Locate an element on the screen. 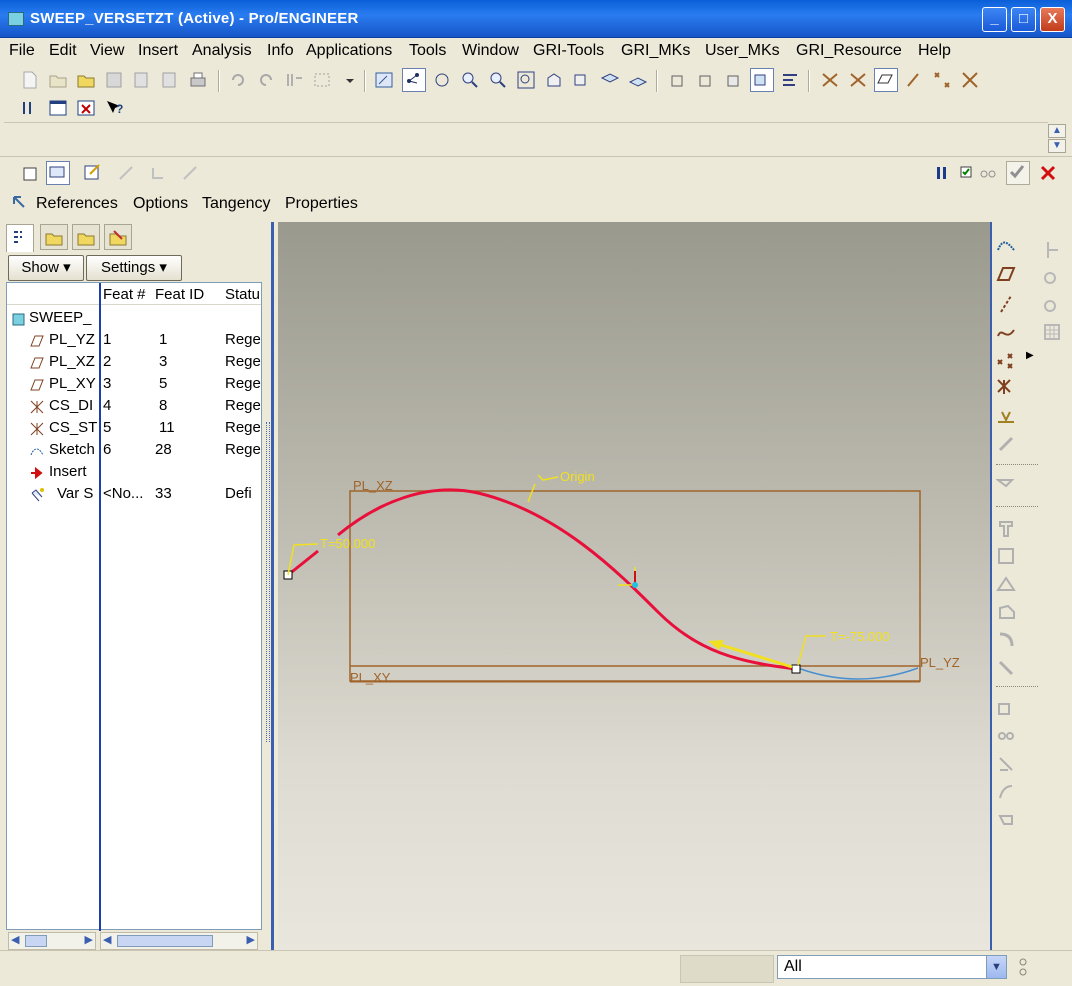 This screenshot has width=1072, height=986. datum-display-filter-icon is located at coordinates (1006, 246).